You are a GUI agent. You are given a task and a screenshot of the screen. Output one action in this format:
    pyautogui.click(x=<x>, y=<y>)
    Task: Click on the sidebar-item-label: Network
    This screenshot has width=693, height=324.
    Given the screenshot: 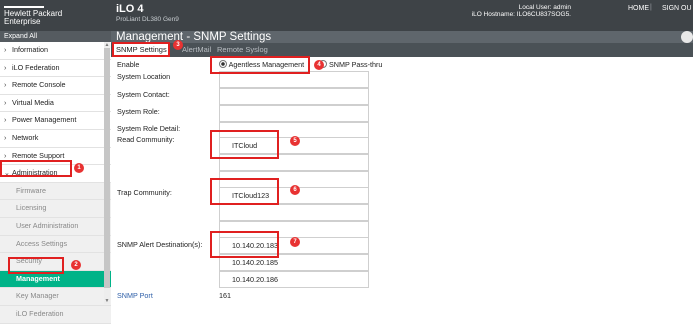 What is the action you would take?
    pyautogui.click(x=25, y=137)
    